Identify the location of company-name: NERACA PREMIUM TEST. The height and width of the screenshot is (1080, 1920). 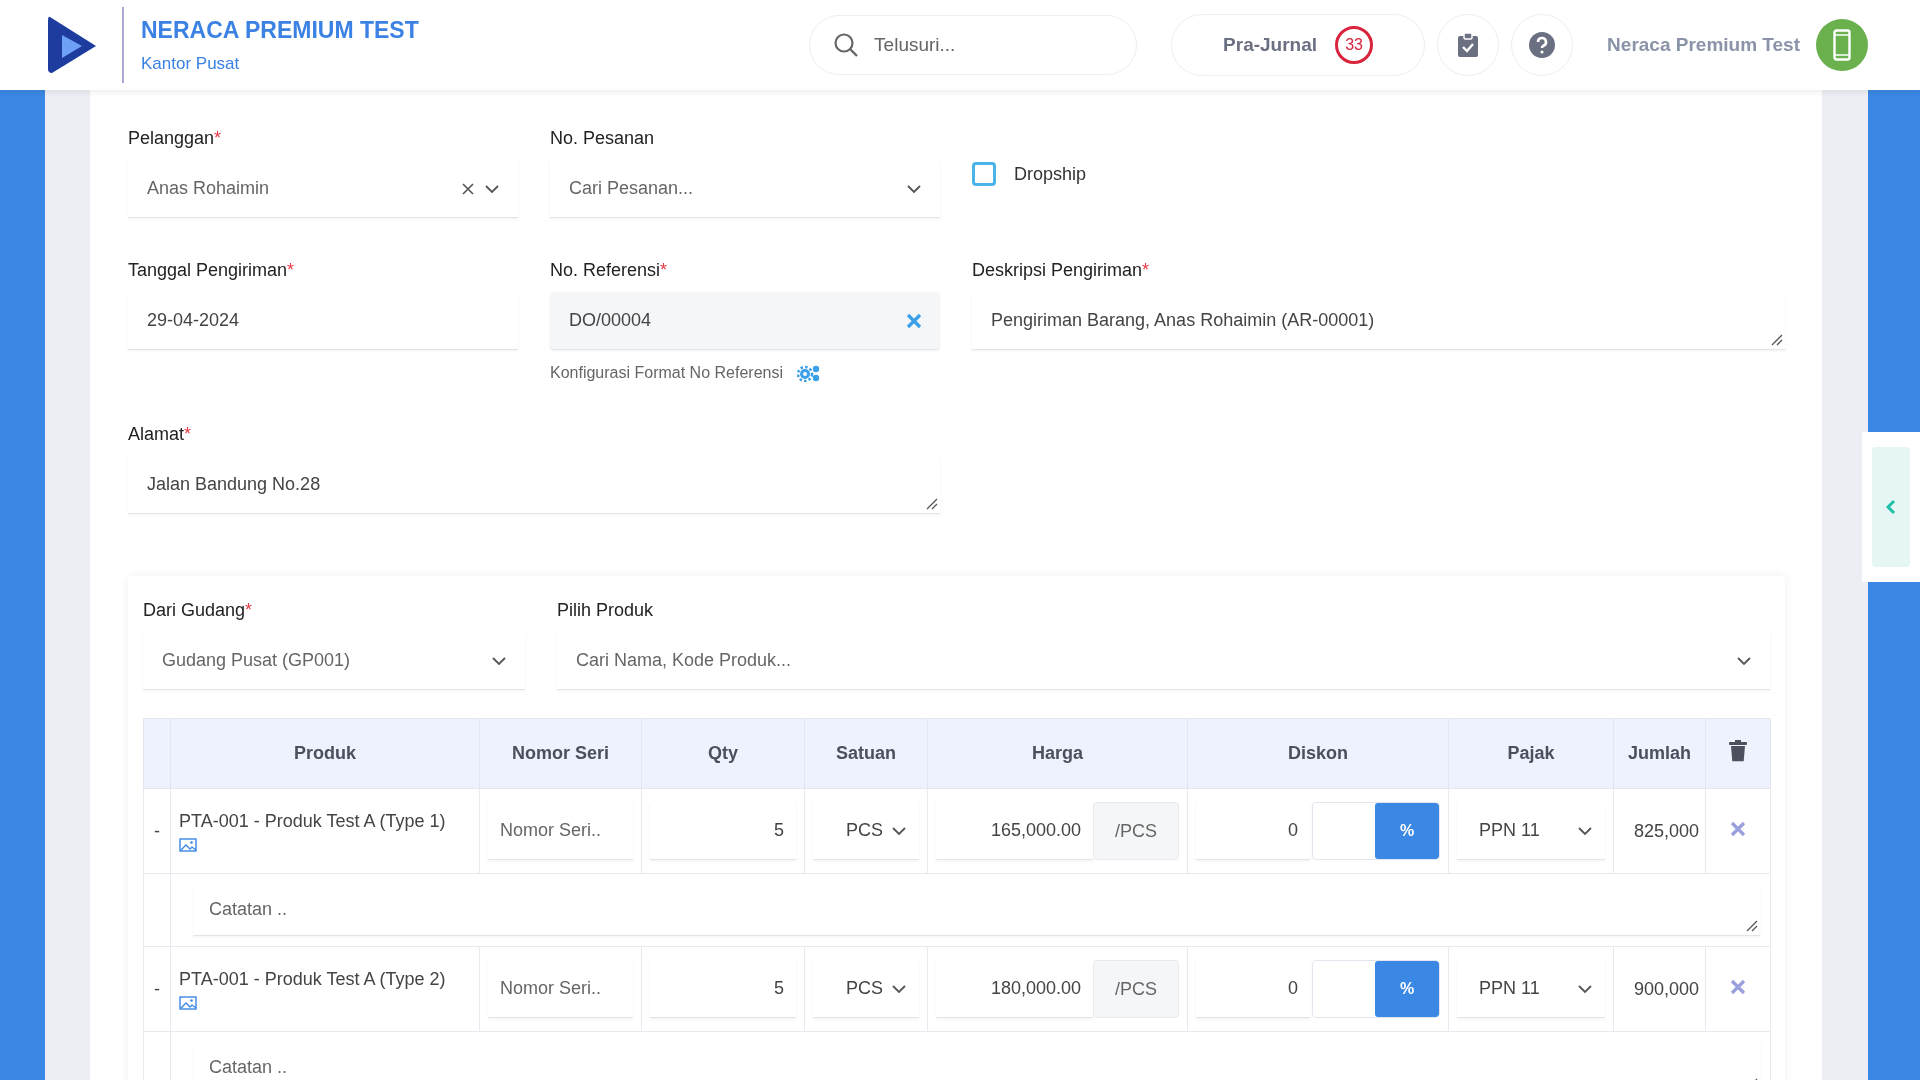
(280, 30).